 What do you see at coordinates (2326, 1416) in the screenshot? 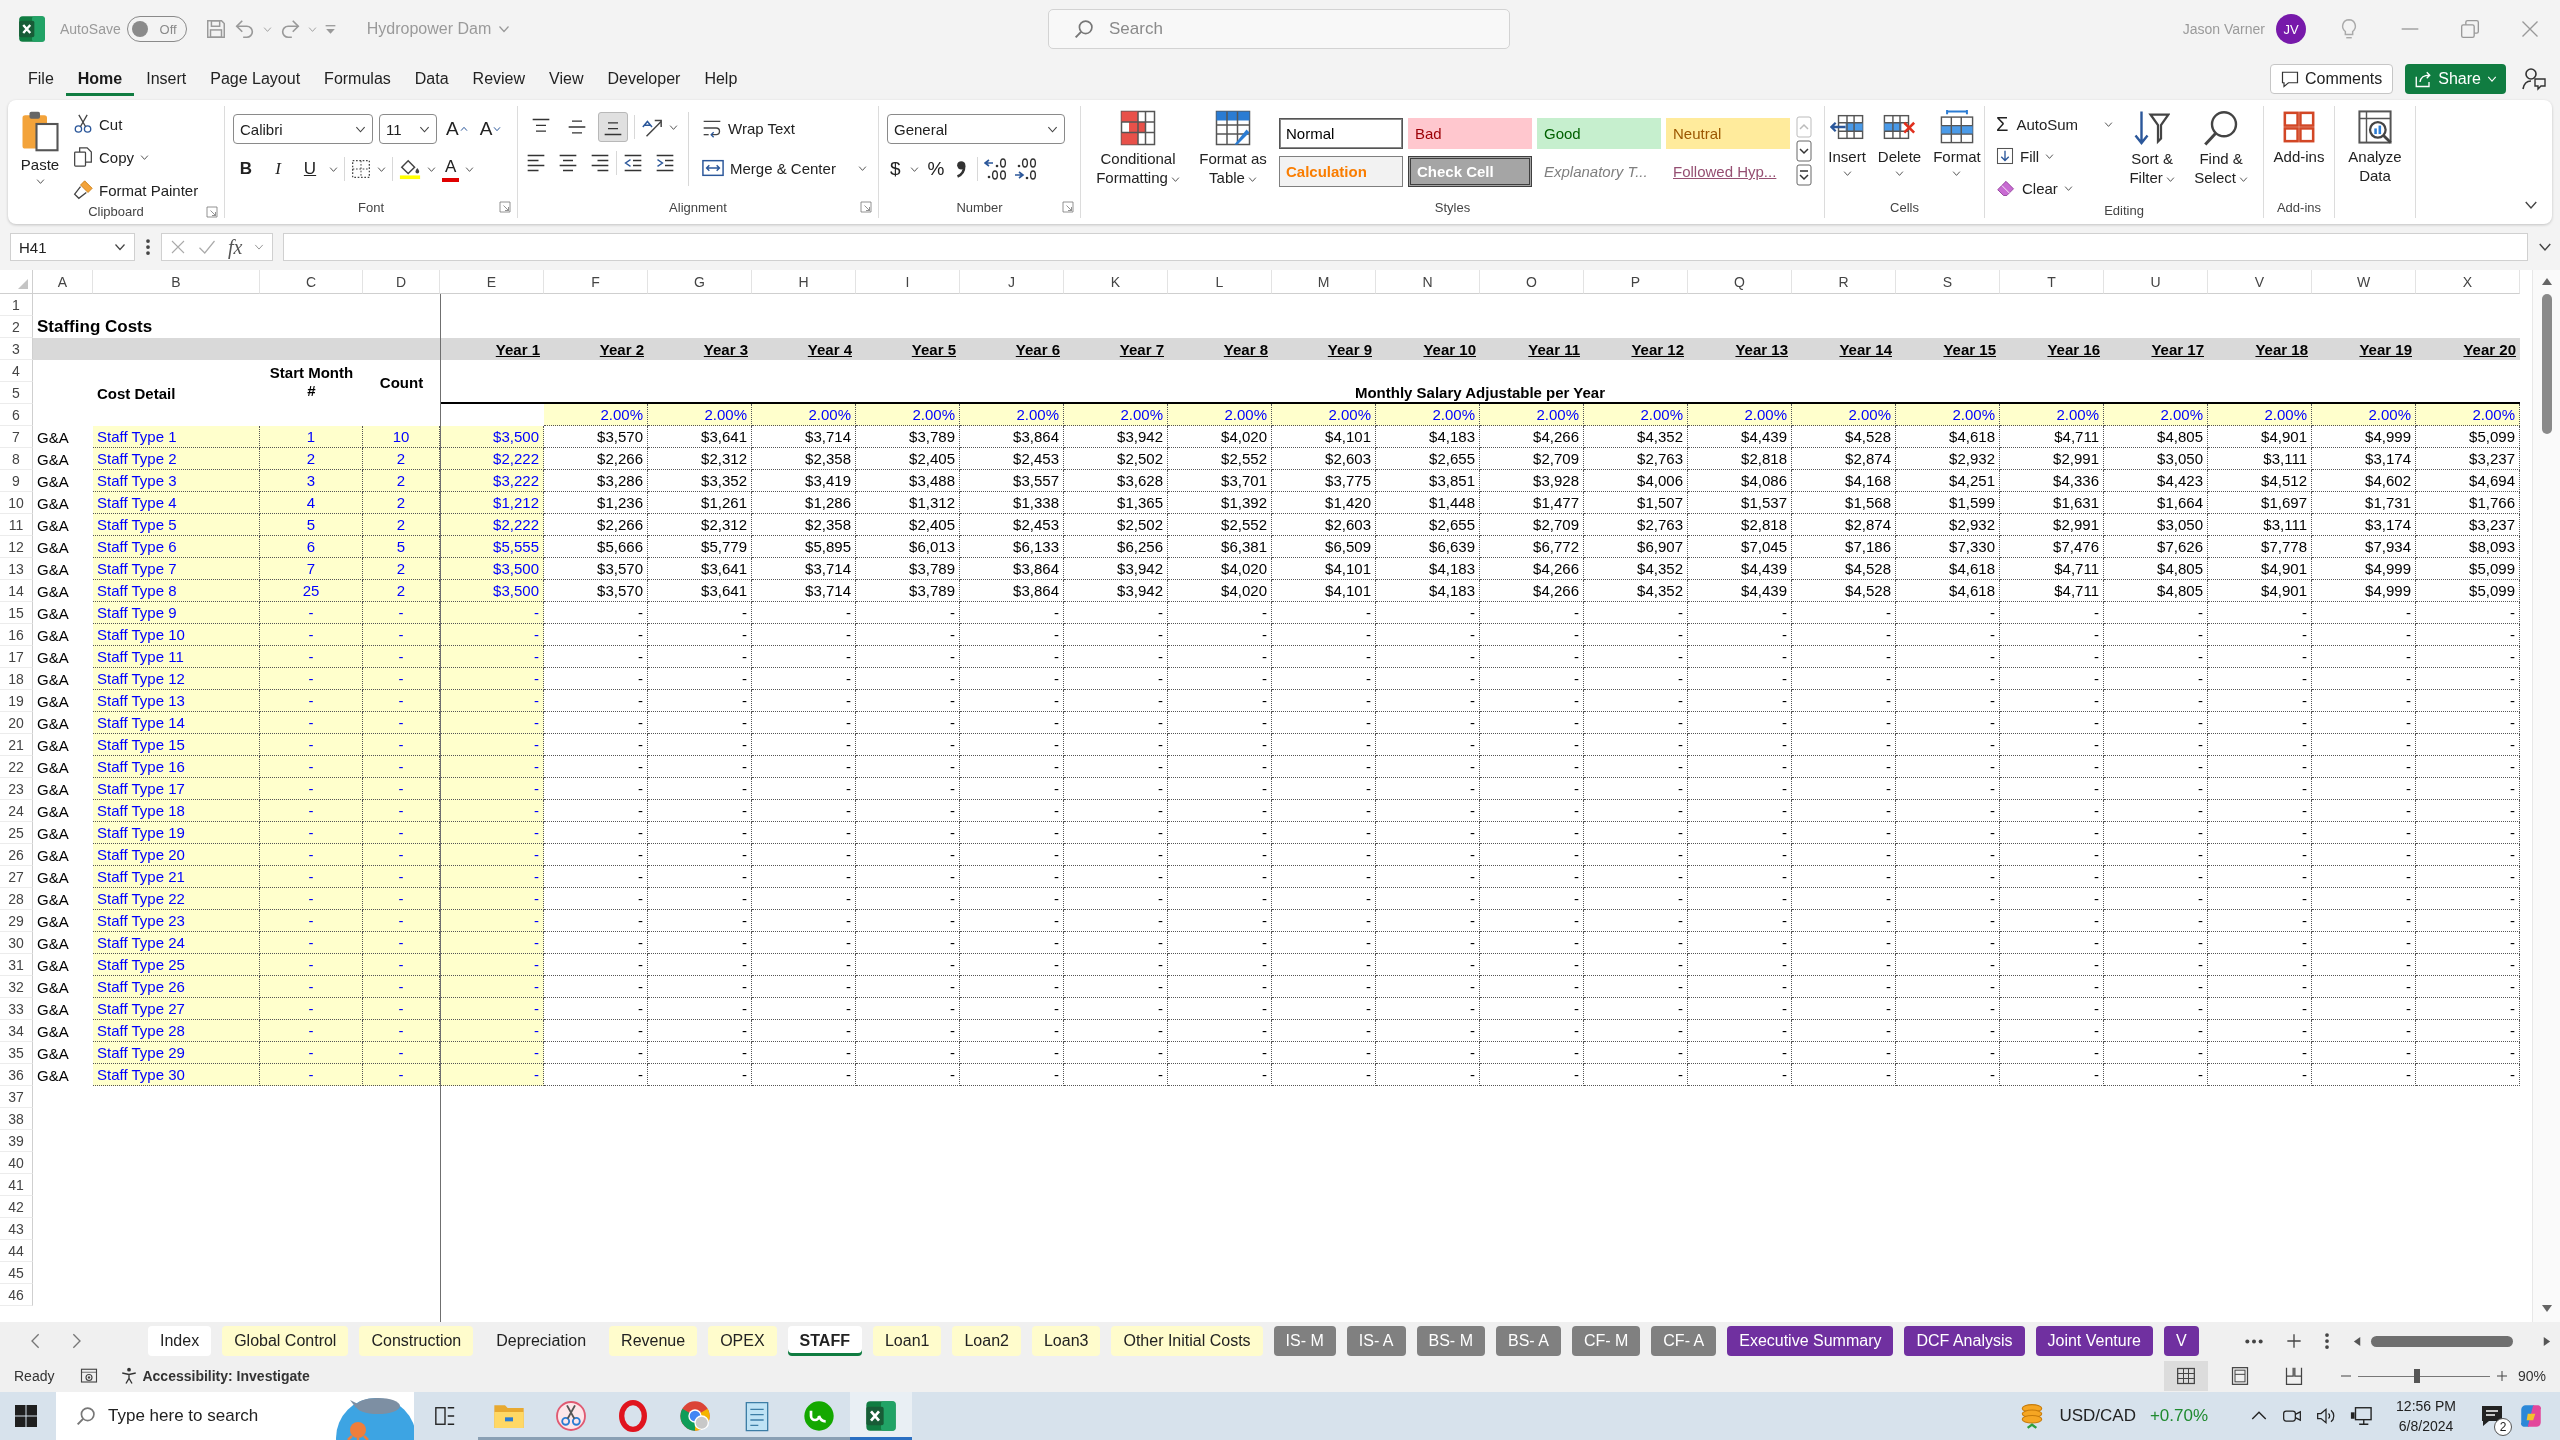
I see `speaker-icon` at bounding box center [2326, 1416].